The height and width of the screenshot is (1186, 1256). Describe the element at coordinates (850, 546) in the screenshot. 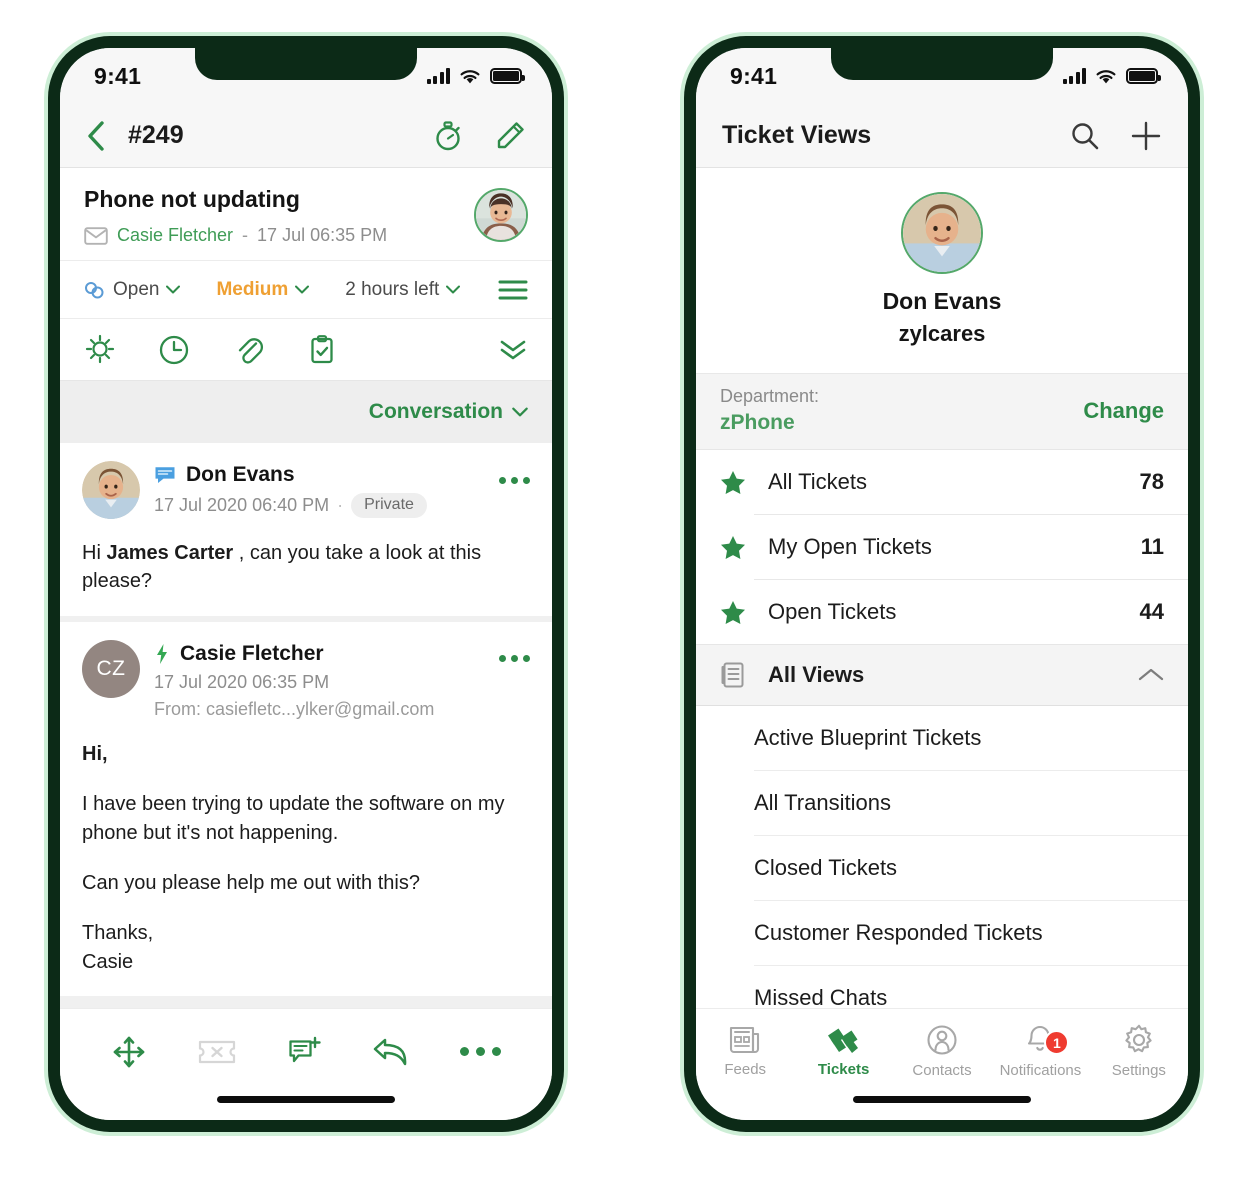

I see `list-item-label: My Open Tickets` at that location.